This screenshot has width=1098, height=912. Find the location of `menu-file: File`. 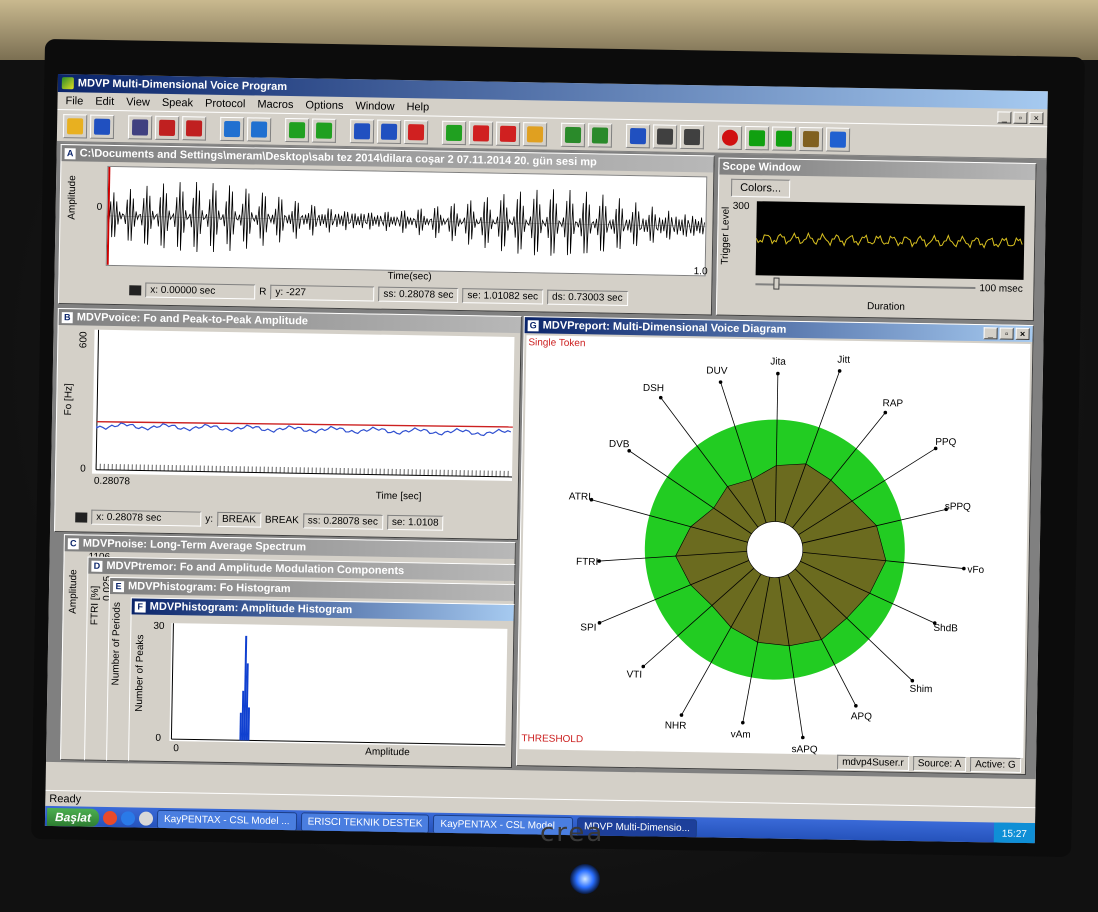

menu-file: File is located at coordinates (74, 101).